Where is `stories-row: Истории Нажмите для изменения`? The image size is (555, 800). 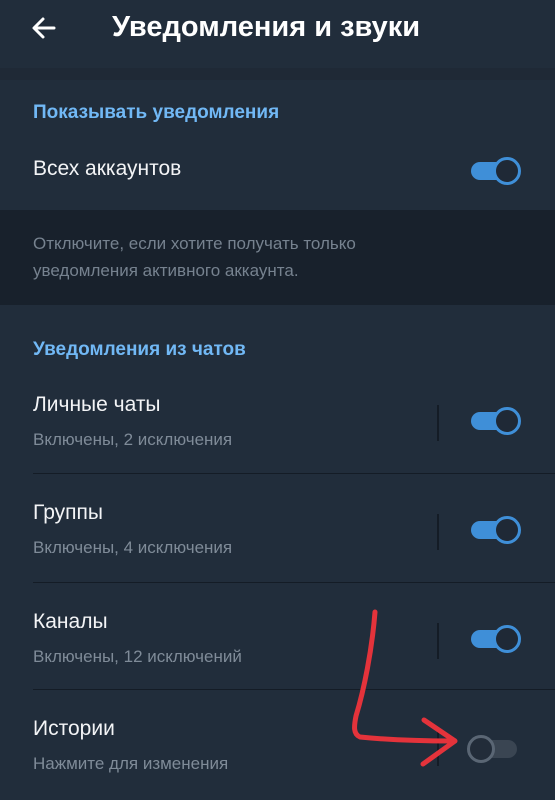
stories-row: Истории Нажмите для изменения is located at coordinates (277, 745).